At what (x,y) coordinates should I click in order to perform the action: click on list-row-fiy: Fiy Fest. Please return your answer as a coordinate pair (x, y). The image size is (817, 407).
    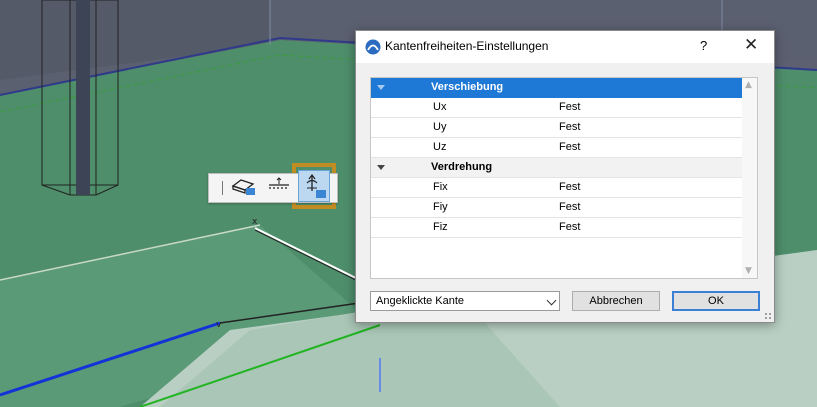
    Looking at the image, I should click on (557, 208).